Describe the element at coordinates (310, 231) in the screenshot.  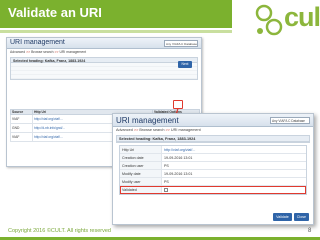
I see `page-number: 8` at that location.